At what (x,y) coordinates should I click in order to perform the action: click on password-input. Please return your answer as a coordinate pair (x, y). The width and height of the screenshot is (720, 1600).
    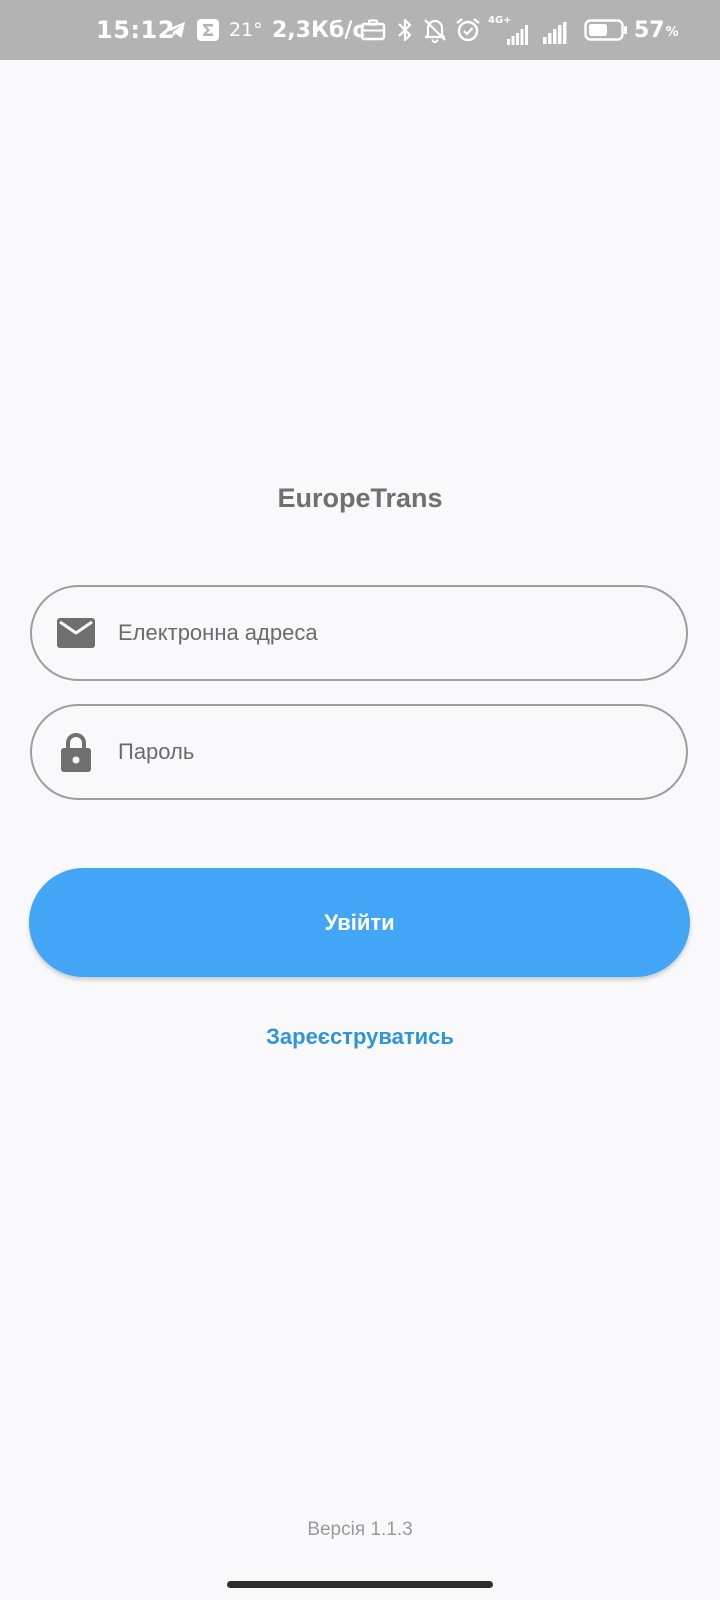
    Looking at the image, I should click on (388, 752).